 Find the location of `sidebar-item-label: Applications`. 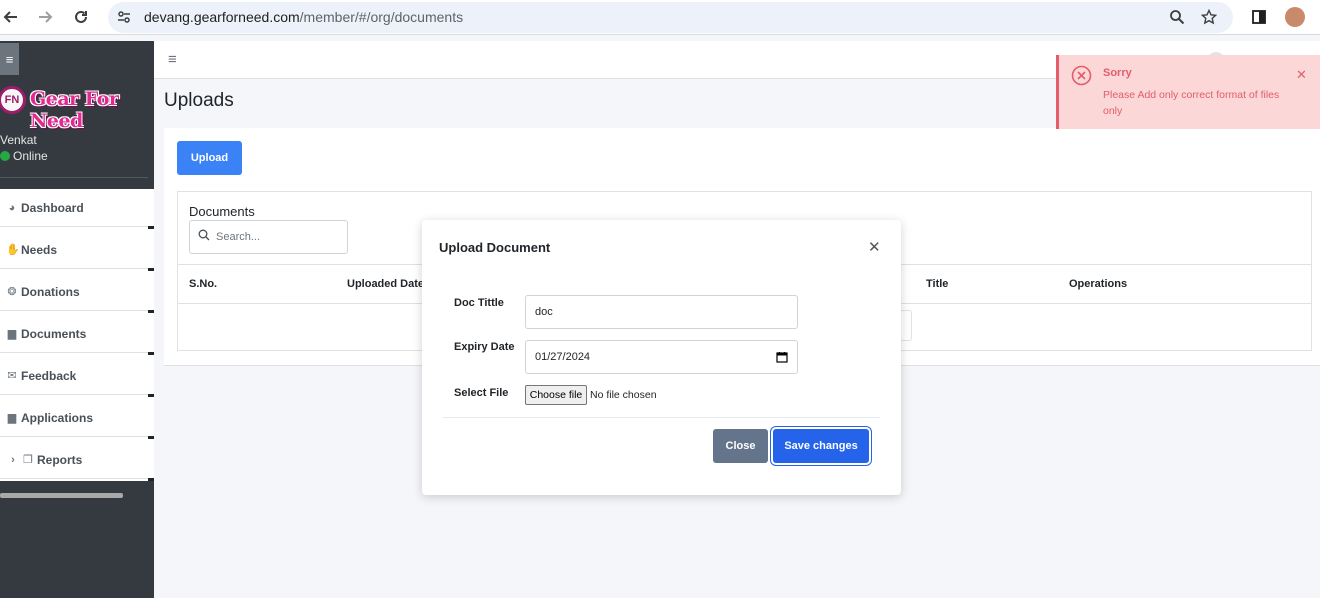

sidebar-item-label: Applications is located at coordinates (57, 417).